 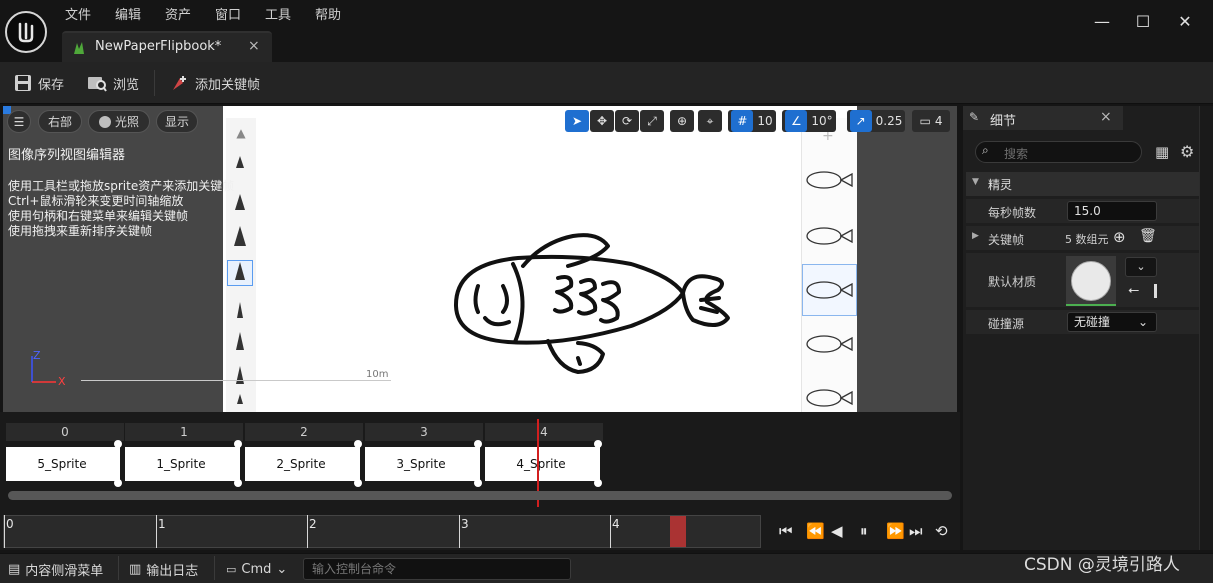 What do you see at coordinates (214, 568) in the screenshot?
I see `status-divider` at bounding box center [214, 568].